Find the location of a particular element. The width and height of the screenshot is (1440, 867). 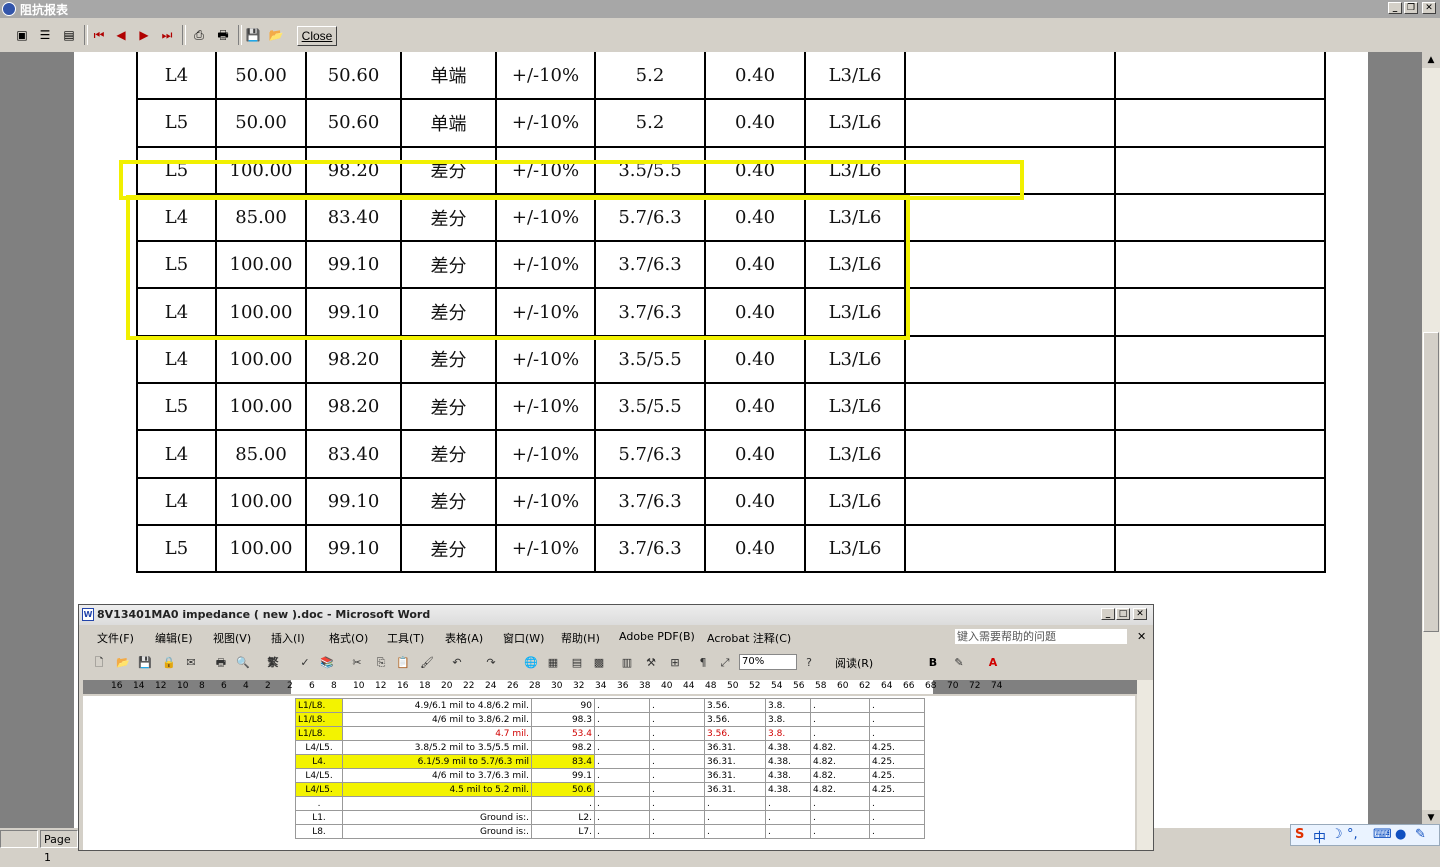

paste-icon: 📋 is located at coordinates (403, 663).